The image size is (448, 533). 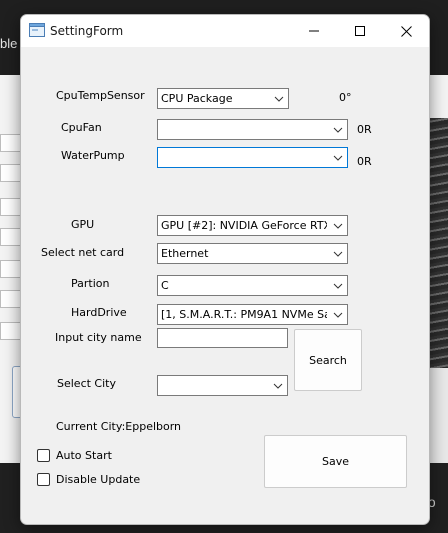 I want to click on auto-start-checkbox, so click(x=43, y=455).